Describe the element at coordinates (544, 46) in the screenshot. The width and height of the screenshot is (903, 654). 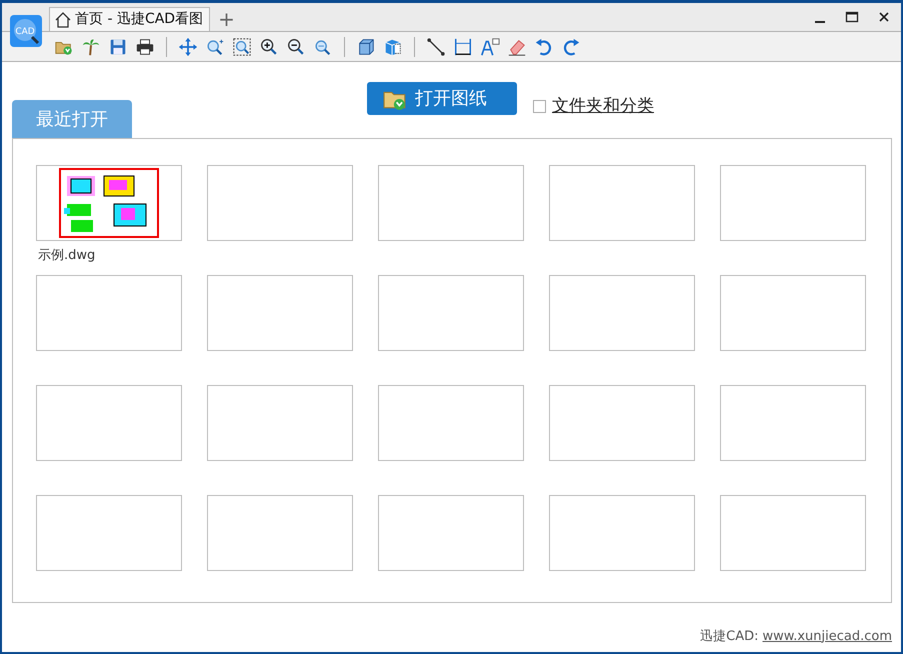
I see `undo-icon` at that location.